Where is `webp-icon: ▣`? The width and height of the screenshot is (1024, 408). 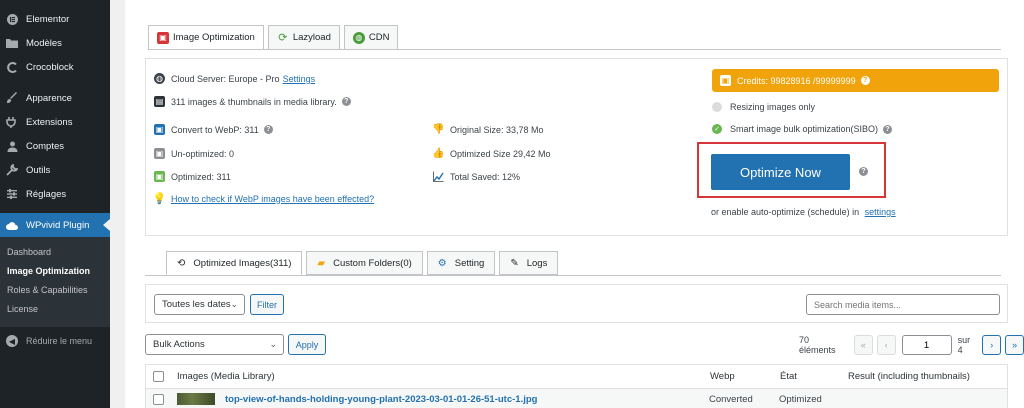
webp-icon: ▣ is located at coordinates (159, 129).